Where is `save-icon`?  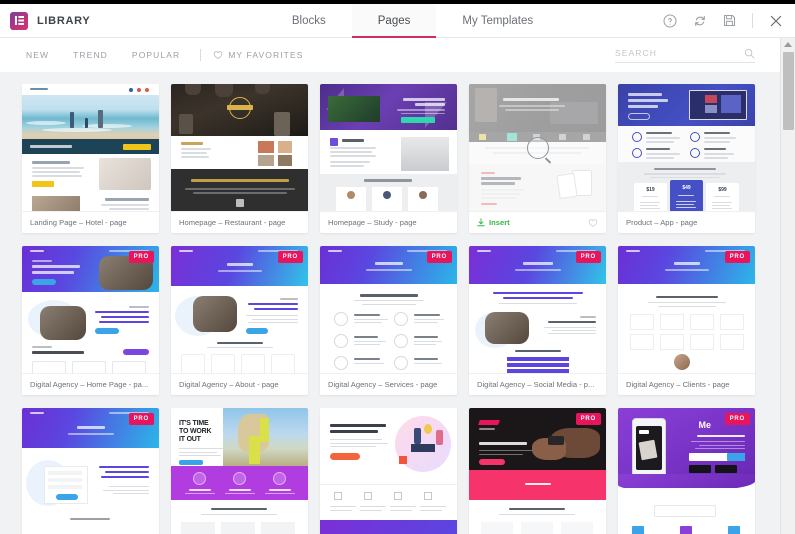 save-icon is located at coordinates (729, 20).